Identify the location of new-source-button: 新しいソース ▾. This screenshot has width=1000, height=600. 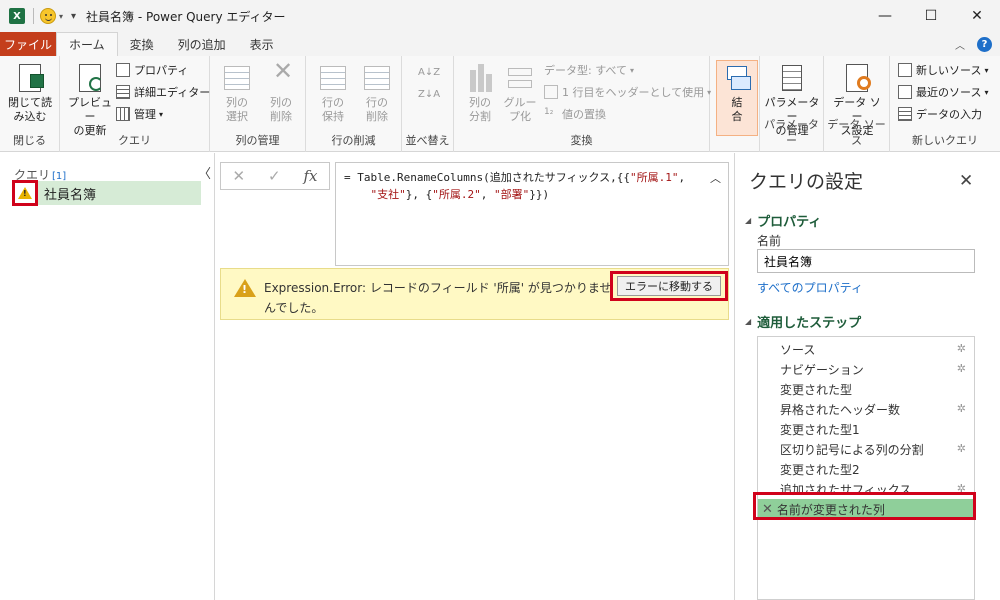
(943, 70).